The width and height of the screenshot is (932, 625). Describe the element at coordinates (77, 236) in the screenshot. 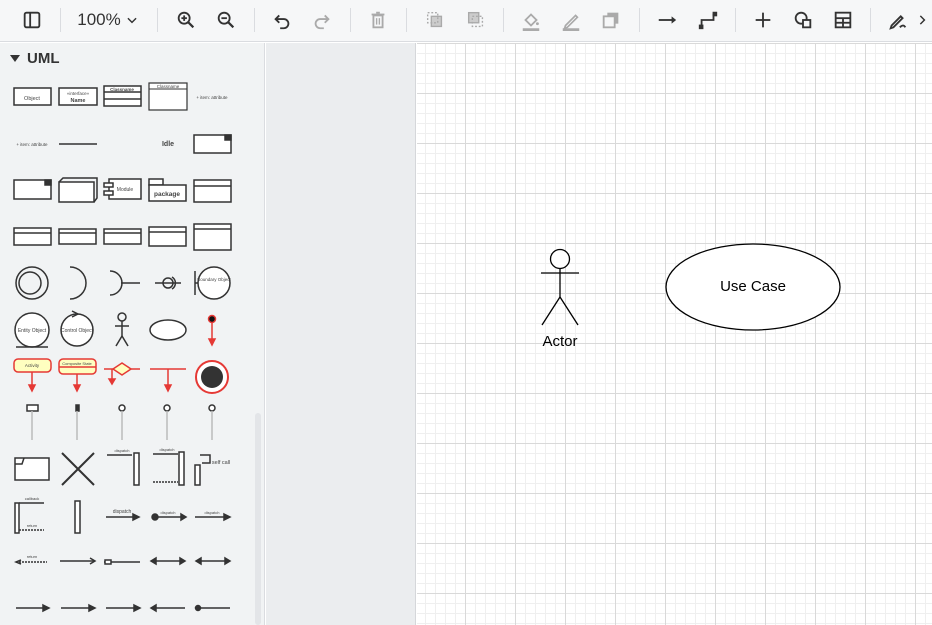

I see `shape-class-small` at that location.